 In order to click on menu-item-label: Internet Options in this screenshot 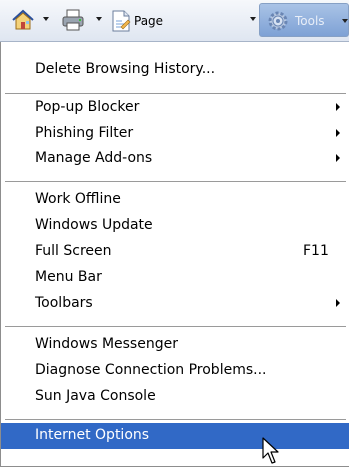, I will do `click(92, 435)`.